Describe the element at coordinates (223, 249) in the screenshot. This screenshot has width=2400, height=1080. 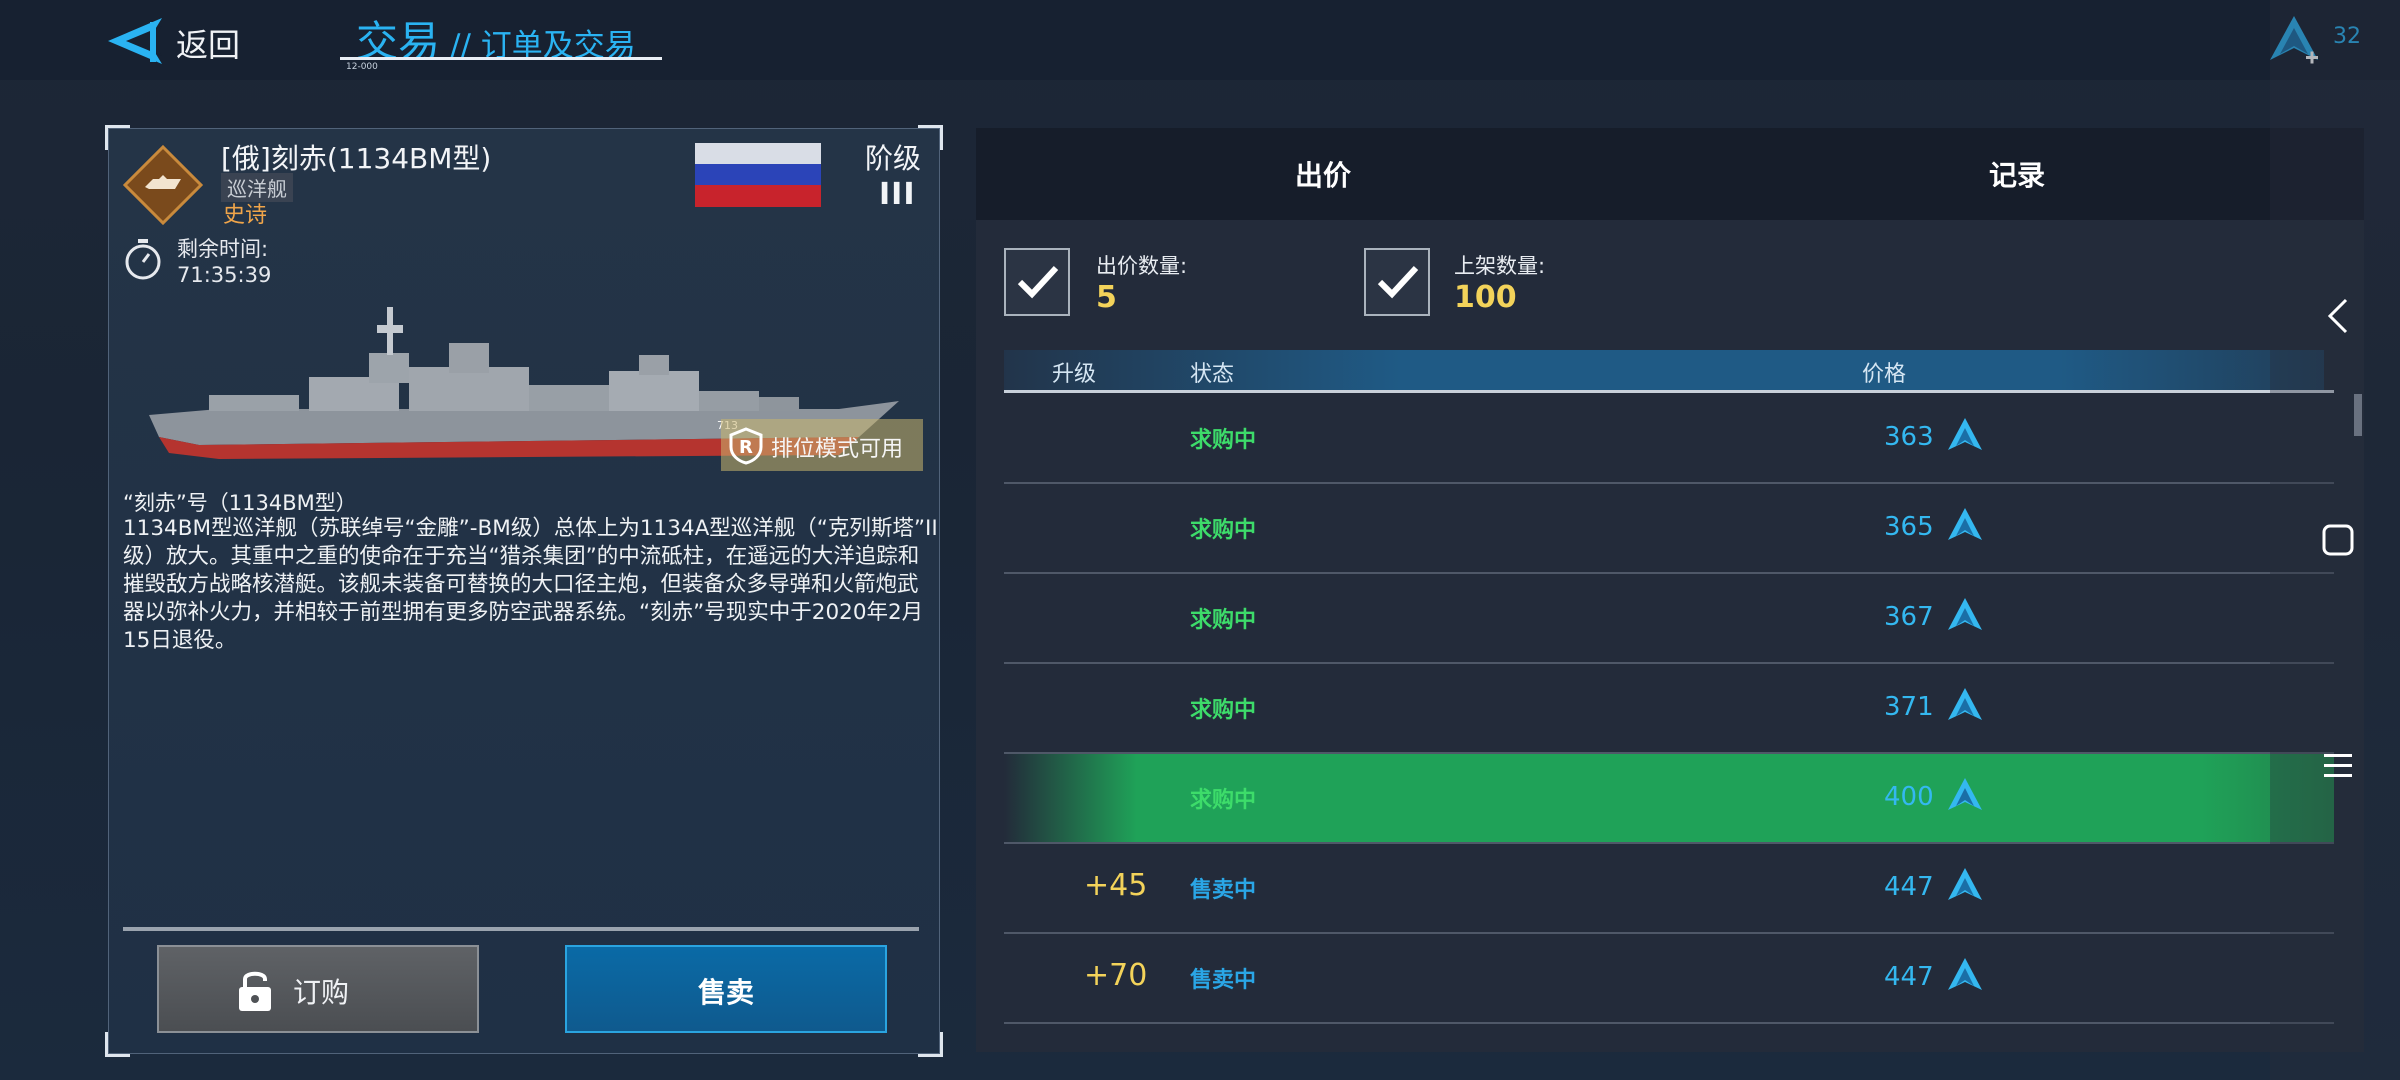
I see `time-remaining-label: 剩余时间:` at that location.